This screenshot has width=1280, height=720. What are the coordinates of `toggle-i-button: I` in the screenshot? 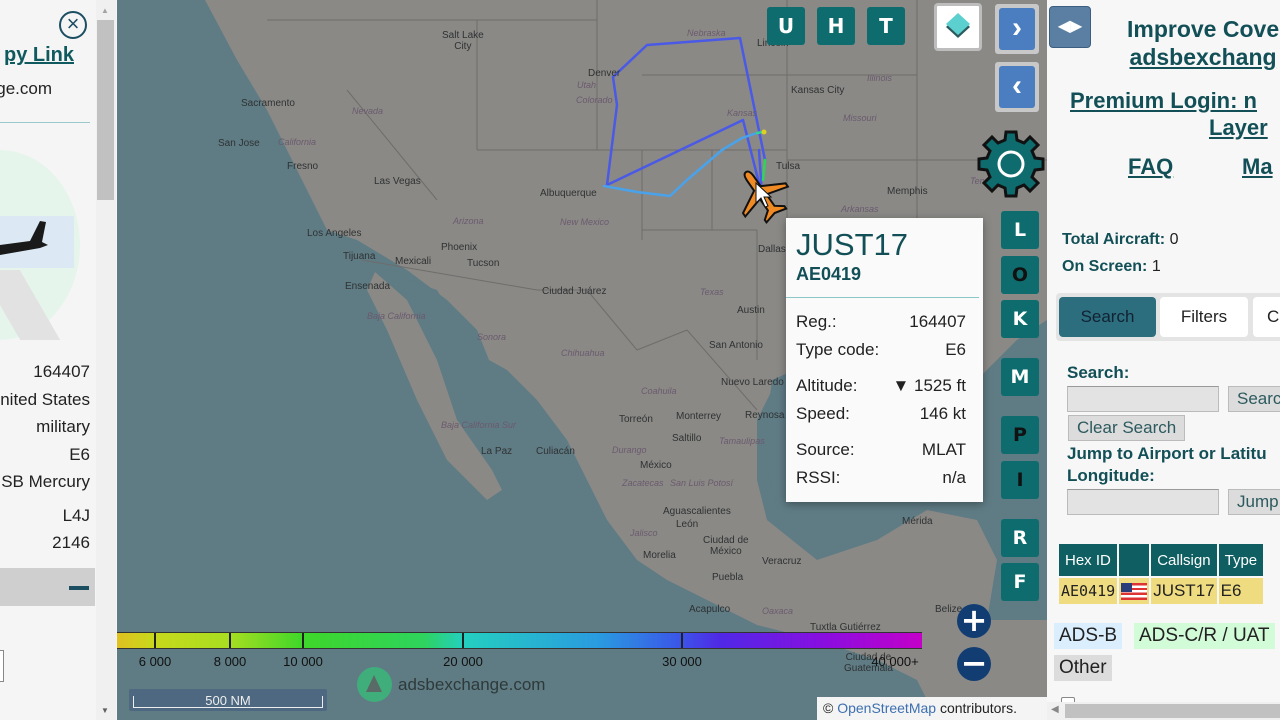 It's located at (1020, 480).